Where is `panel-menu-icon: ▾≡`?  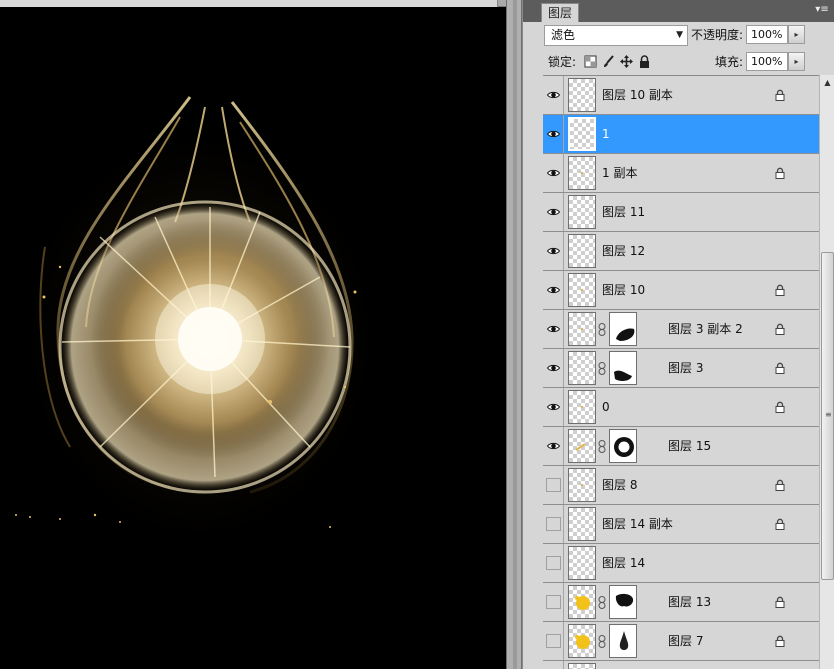 panel-menu-icon: ▾≡ is located at coordinates (822, 10).